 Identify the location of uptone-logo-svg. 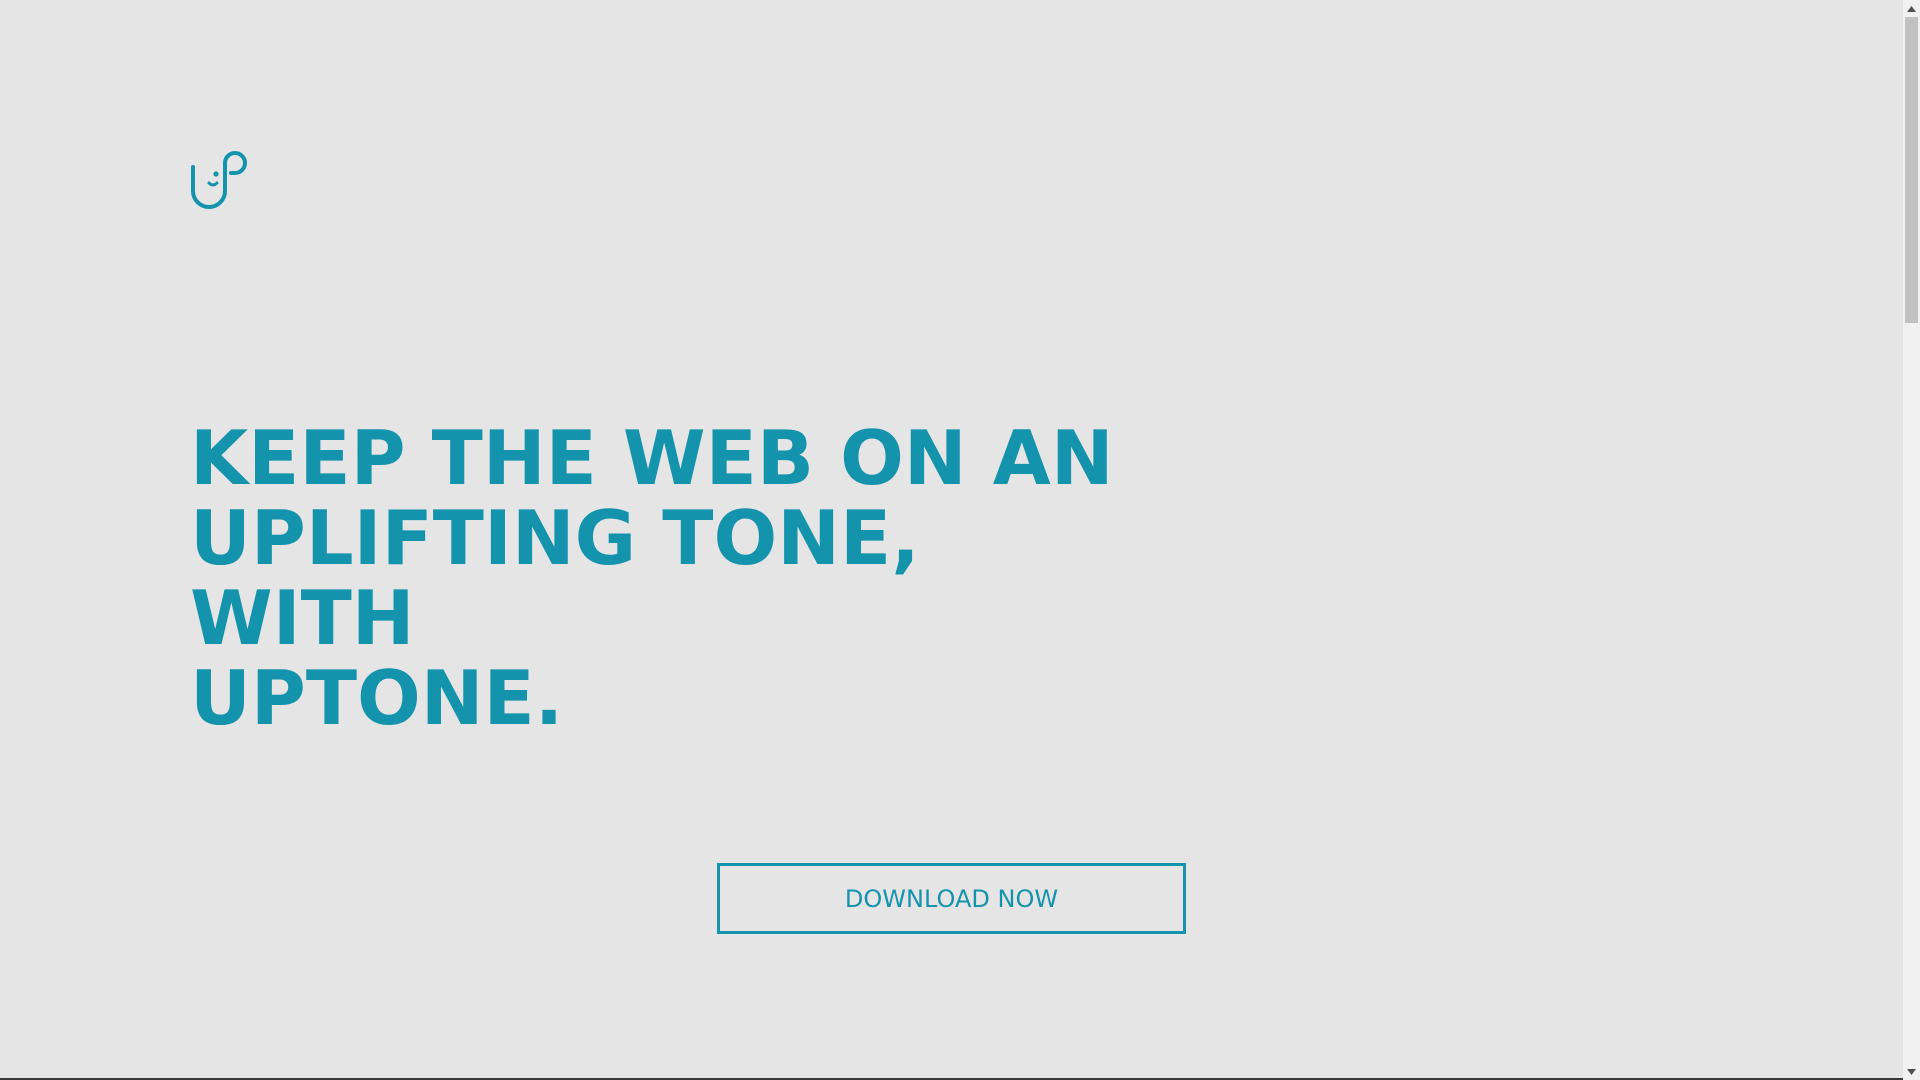
(219, 180).